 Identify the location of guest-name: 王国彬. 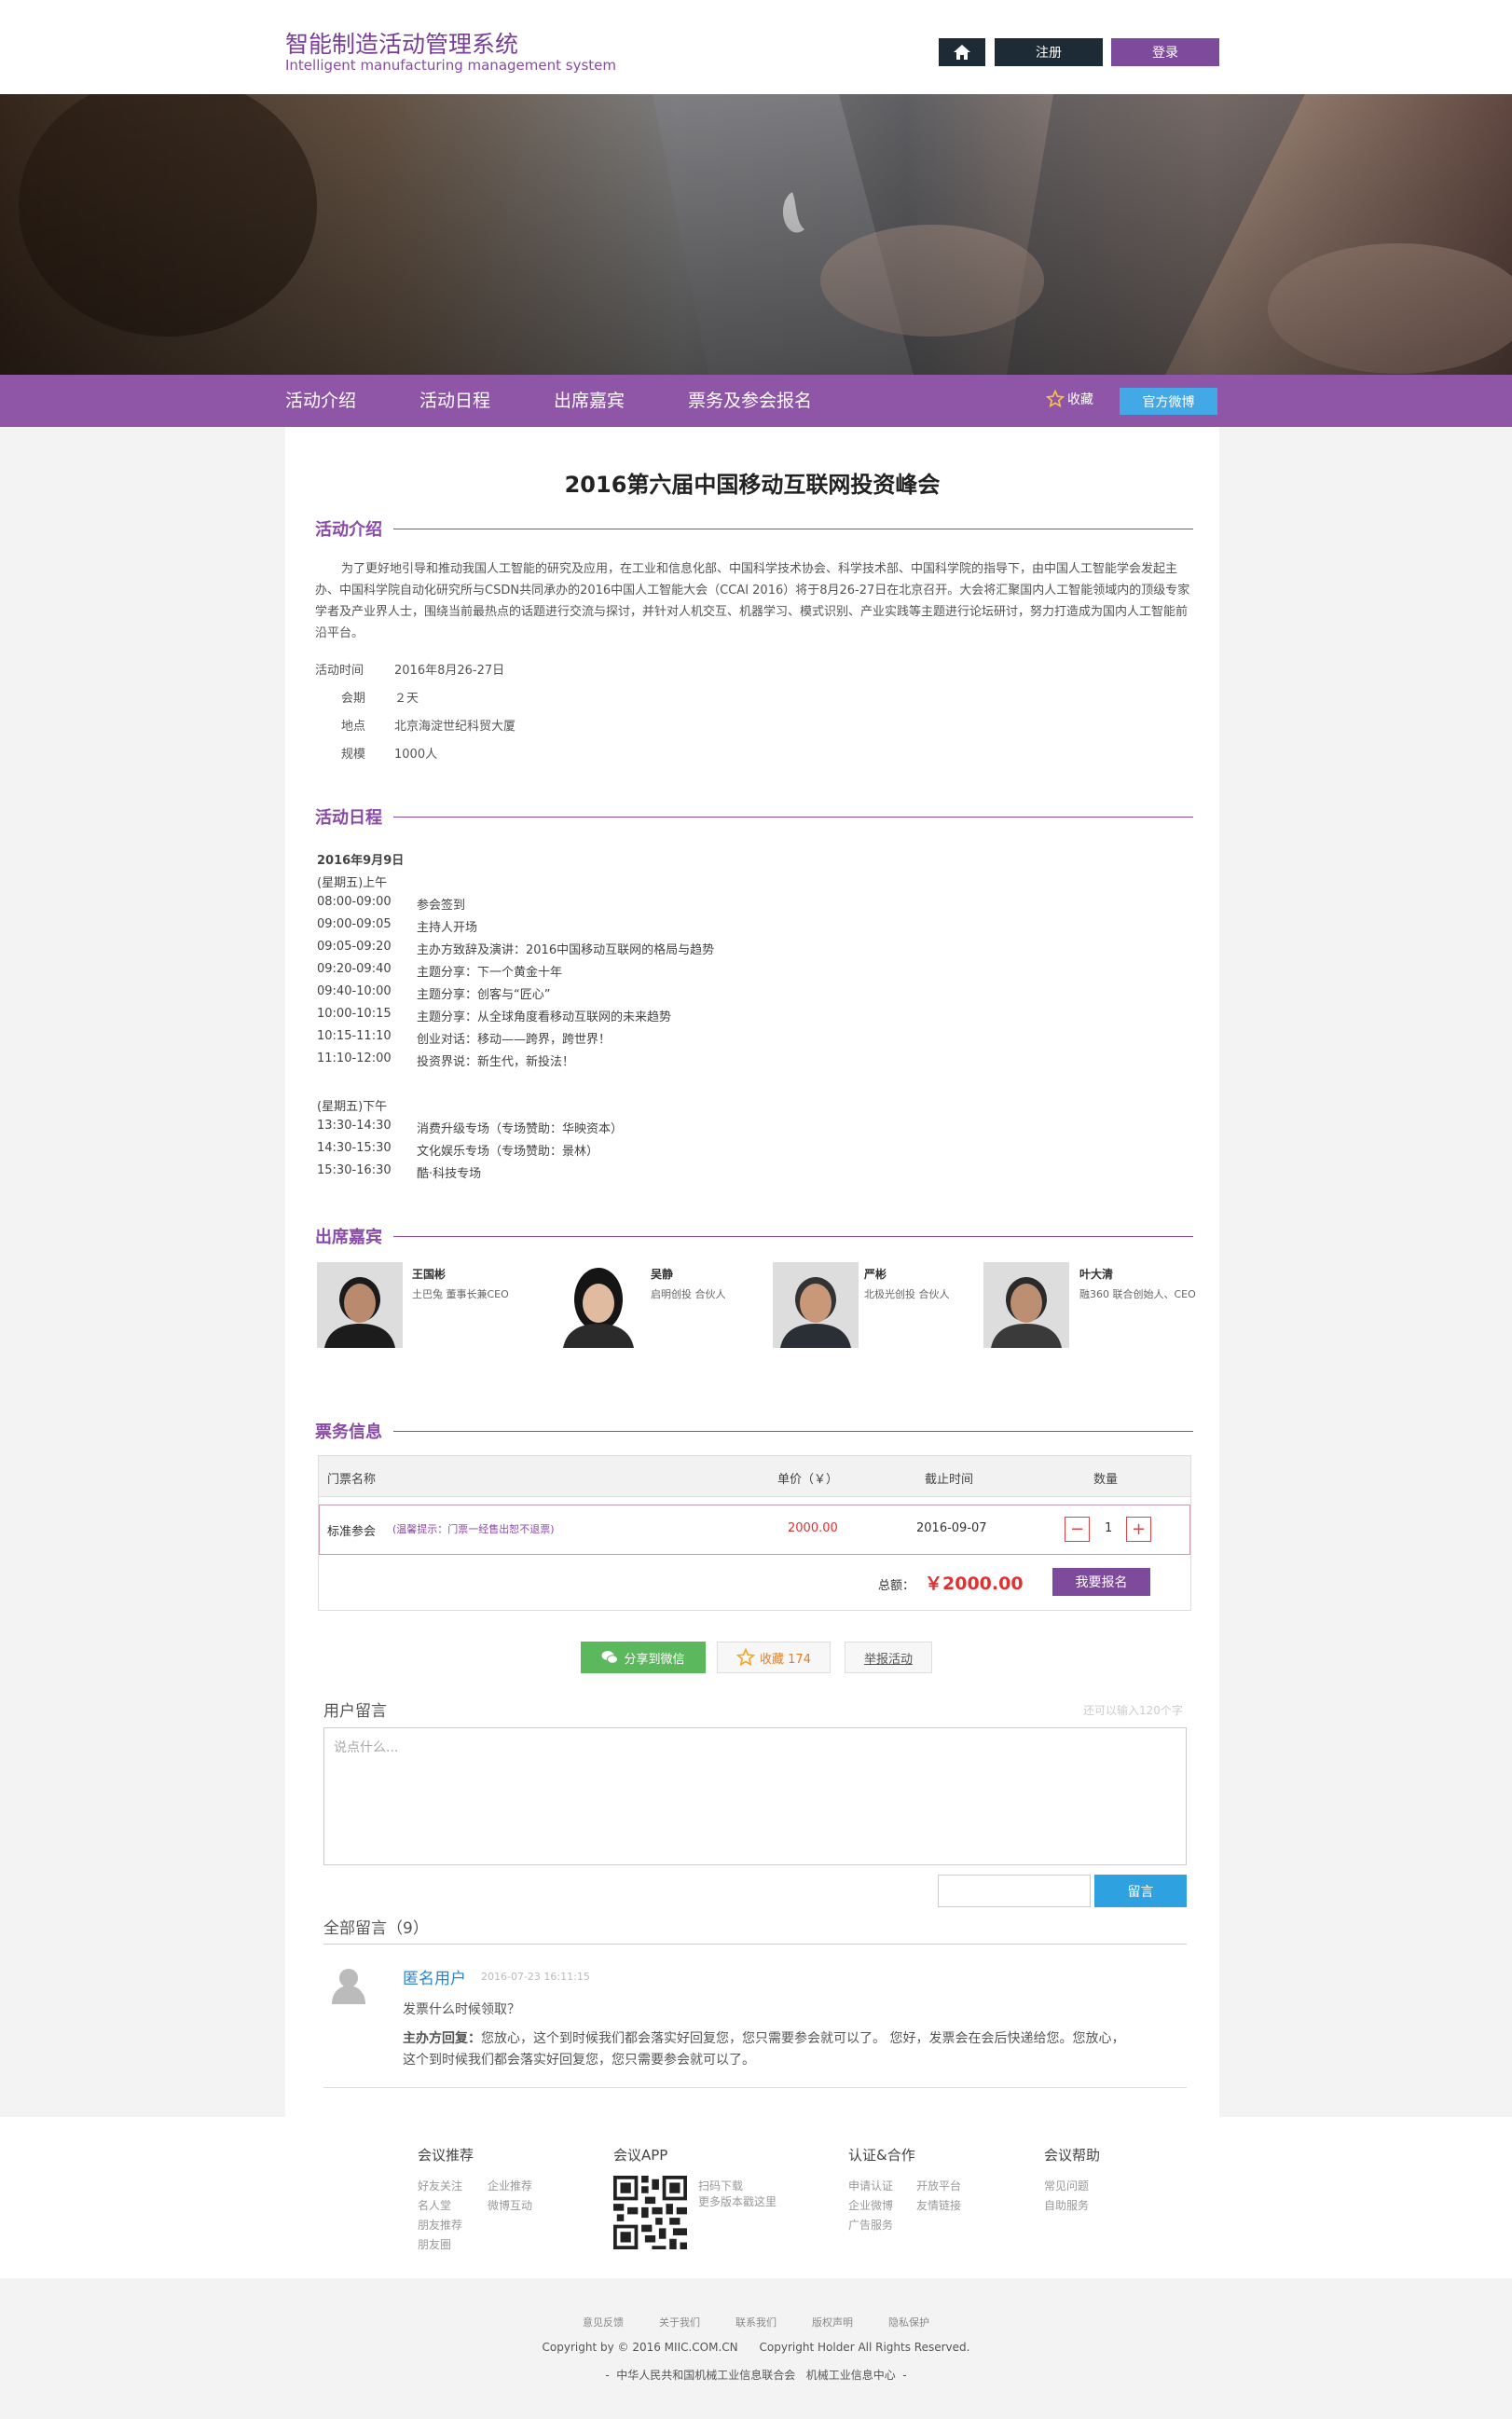
(429, 1274).